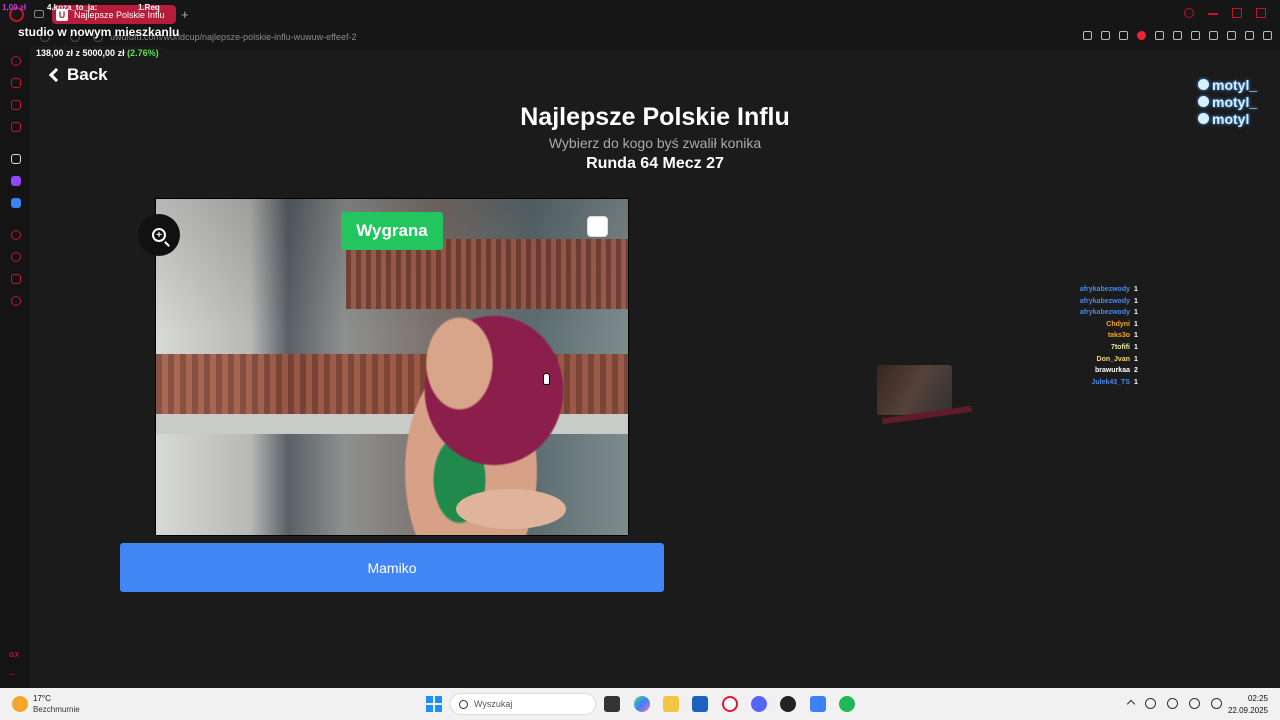 The width and height of the screenshot is (1280, 720). I want to click on chatter-name: Don_Jvan, so click(1113, 359).